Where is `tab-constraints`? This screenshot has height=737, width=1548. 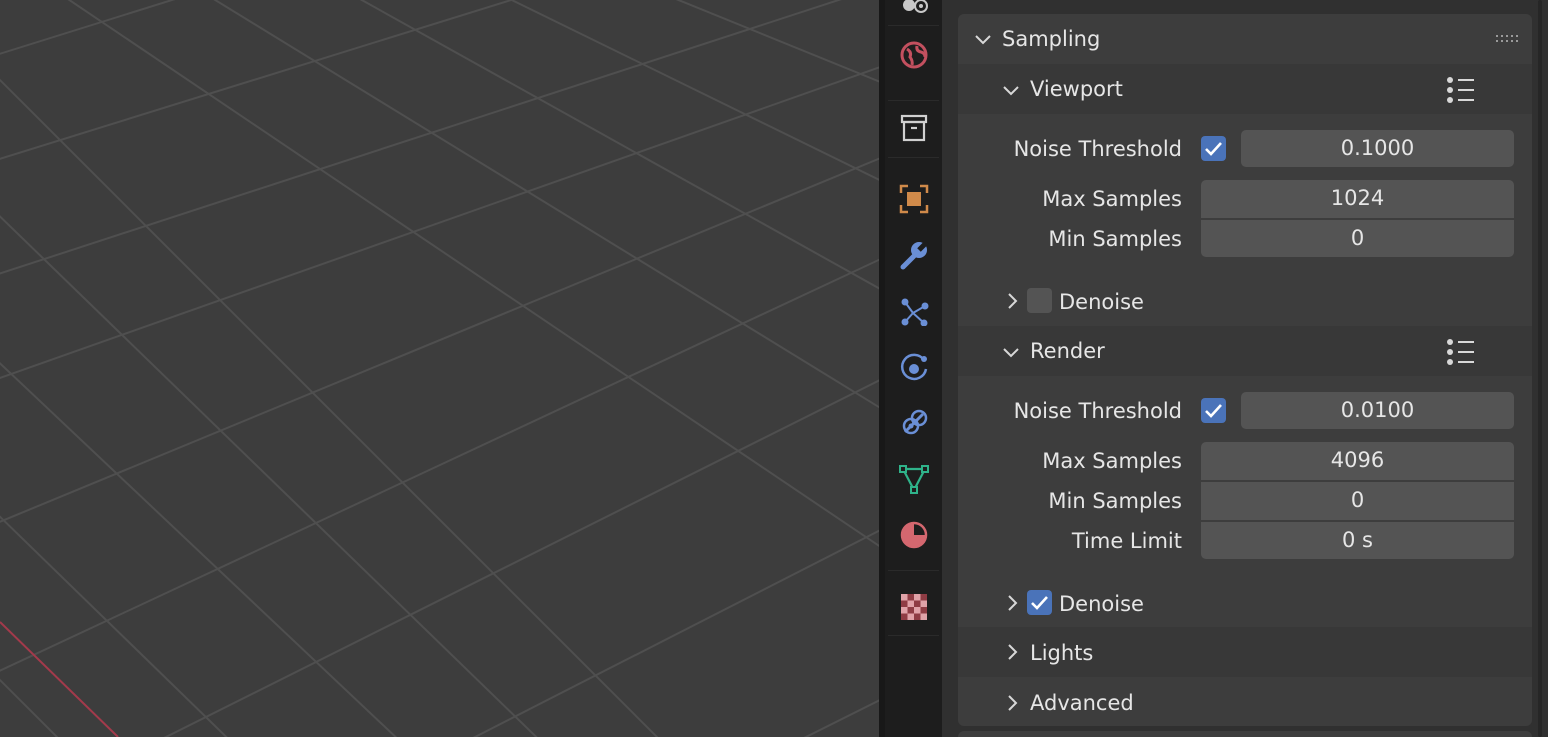 tab-constraints is located at coordinates (913, 423).